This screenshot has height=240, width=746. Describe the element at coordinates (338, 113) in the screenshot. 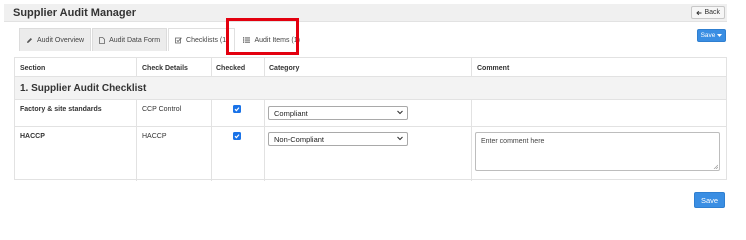

I see `category-select: Compliant` at that location.